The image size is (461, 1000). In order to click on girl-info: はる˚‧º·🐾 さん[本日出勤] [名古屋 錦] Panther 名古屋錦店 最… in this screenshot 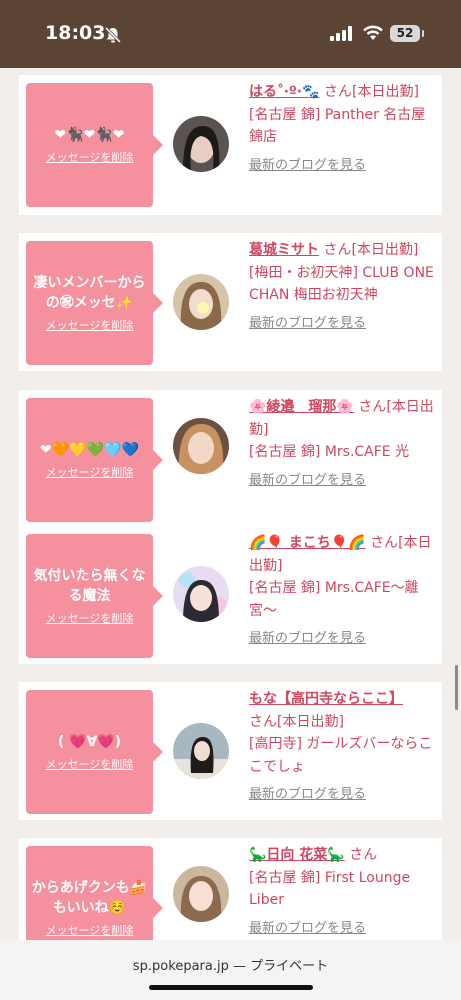, I will do `click(342, 129)`.